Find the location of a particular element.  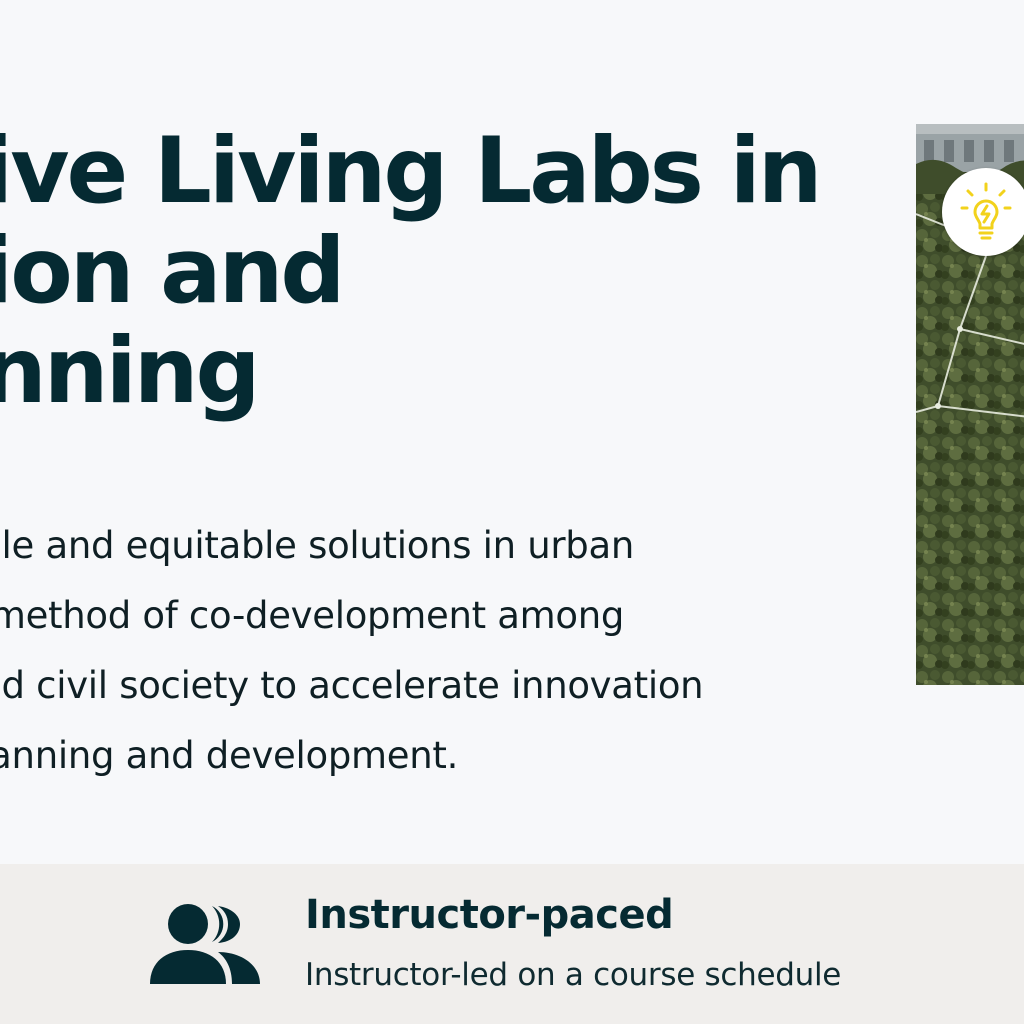

course-description-line-4: planning and development. is located at coordinates (229, 755).